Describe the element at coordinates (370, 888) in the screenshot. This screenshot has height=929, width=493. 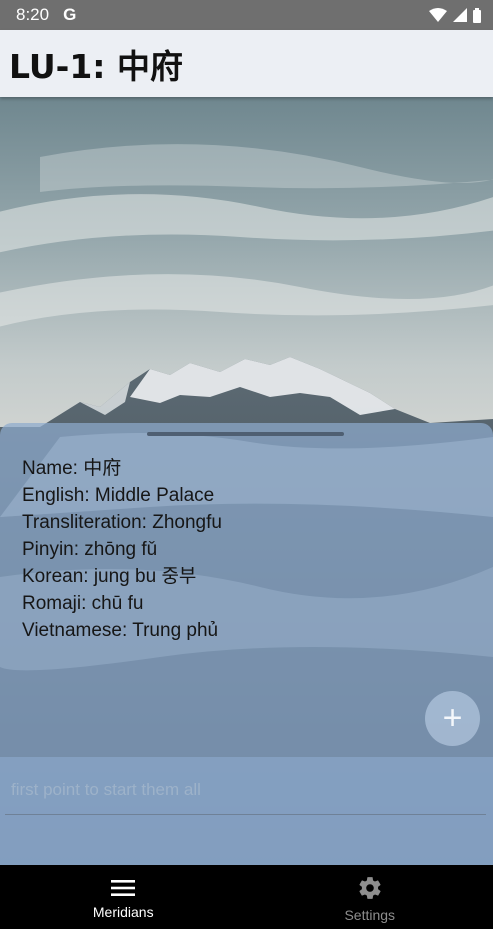
I see `gear-icon` at that location.